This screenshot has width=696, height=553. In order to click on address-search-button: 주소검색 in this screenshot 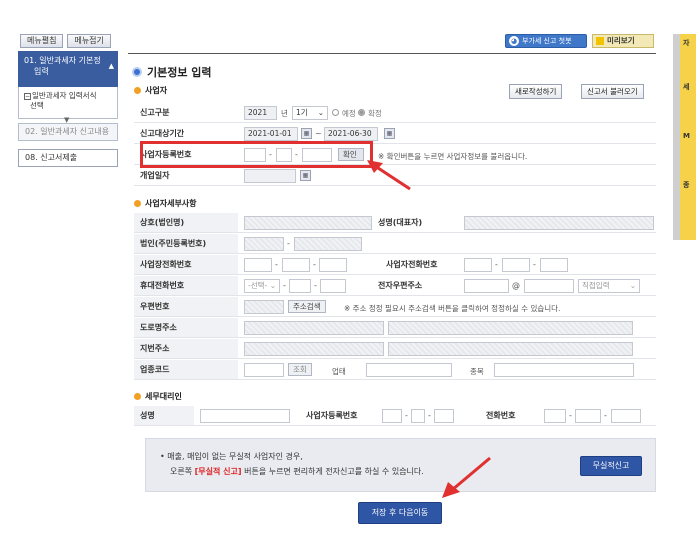, I will do `click(307, 306)`.